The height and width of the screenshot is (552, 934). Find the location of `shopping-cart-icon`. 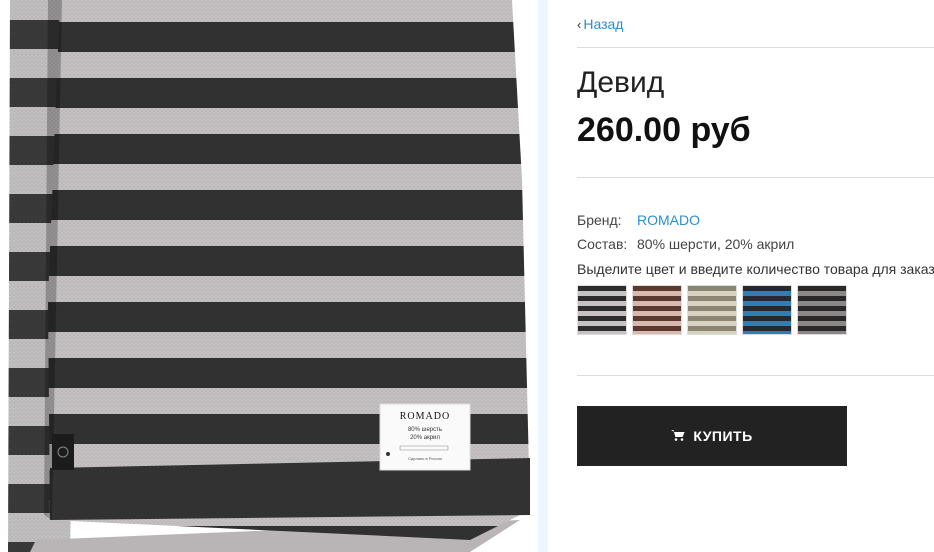

shopping-cart-icon is located at coordinates (678, 436).